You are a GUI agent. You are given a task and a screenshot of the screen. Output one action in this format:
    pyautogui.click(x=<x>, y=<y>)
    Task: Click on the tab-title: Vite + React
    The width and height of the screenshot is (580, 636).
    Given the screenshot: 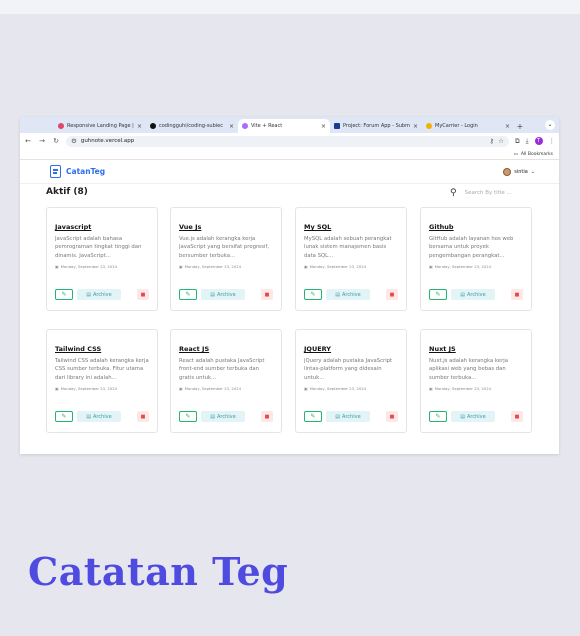 What is the action you would take?
    pyautogui.click(x=267, y=126)
    